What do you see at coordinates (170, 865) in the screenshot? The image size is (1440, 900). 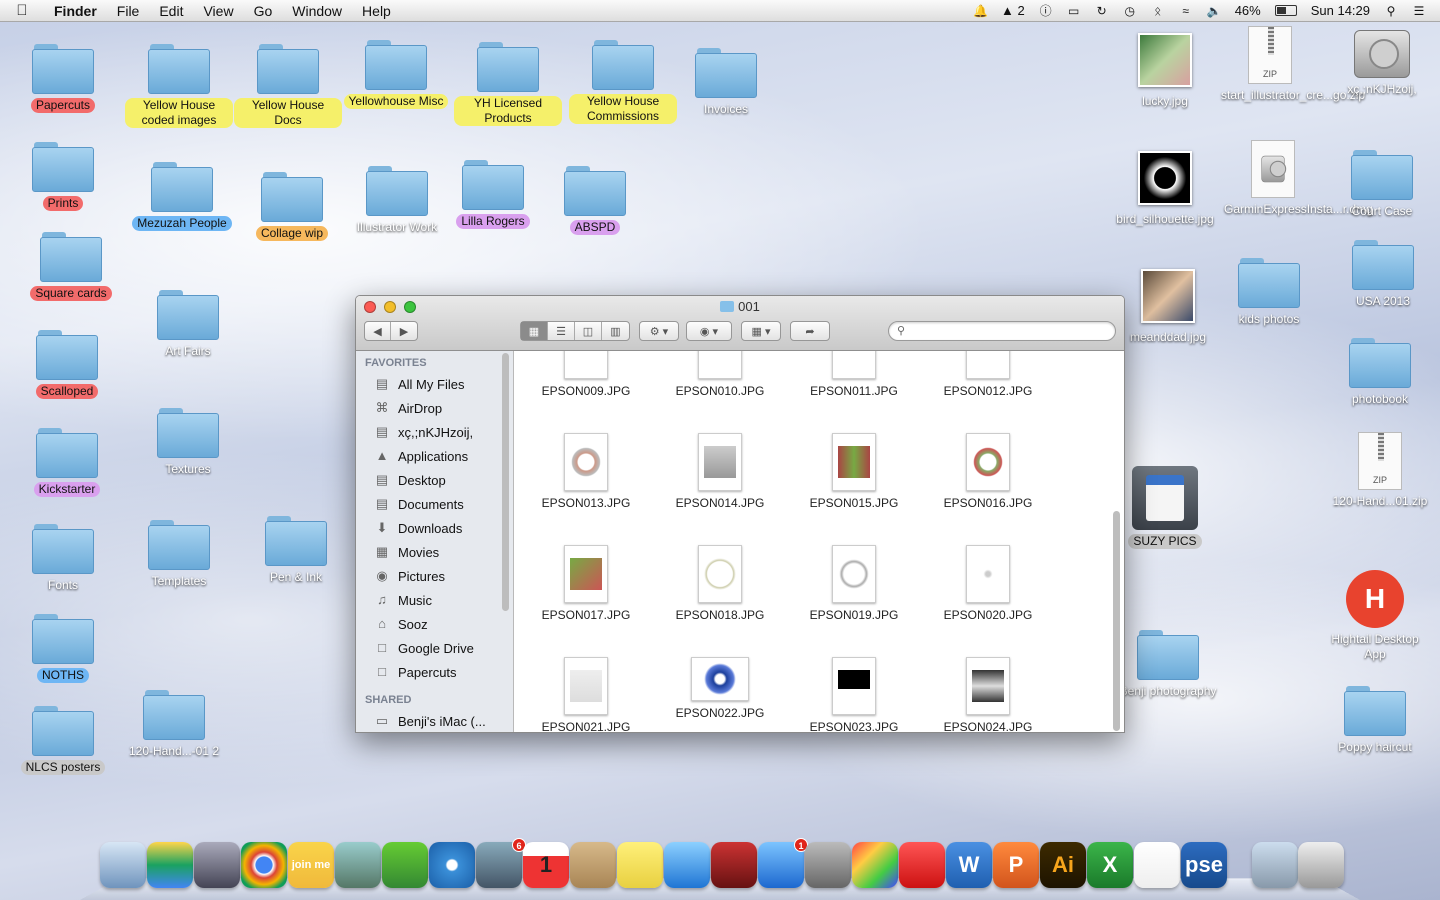 I see `dock-google-drive-icon` at bounding box center [170, 865].